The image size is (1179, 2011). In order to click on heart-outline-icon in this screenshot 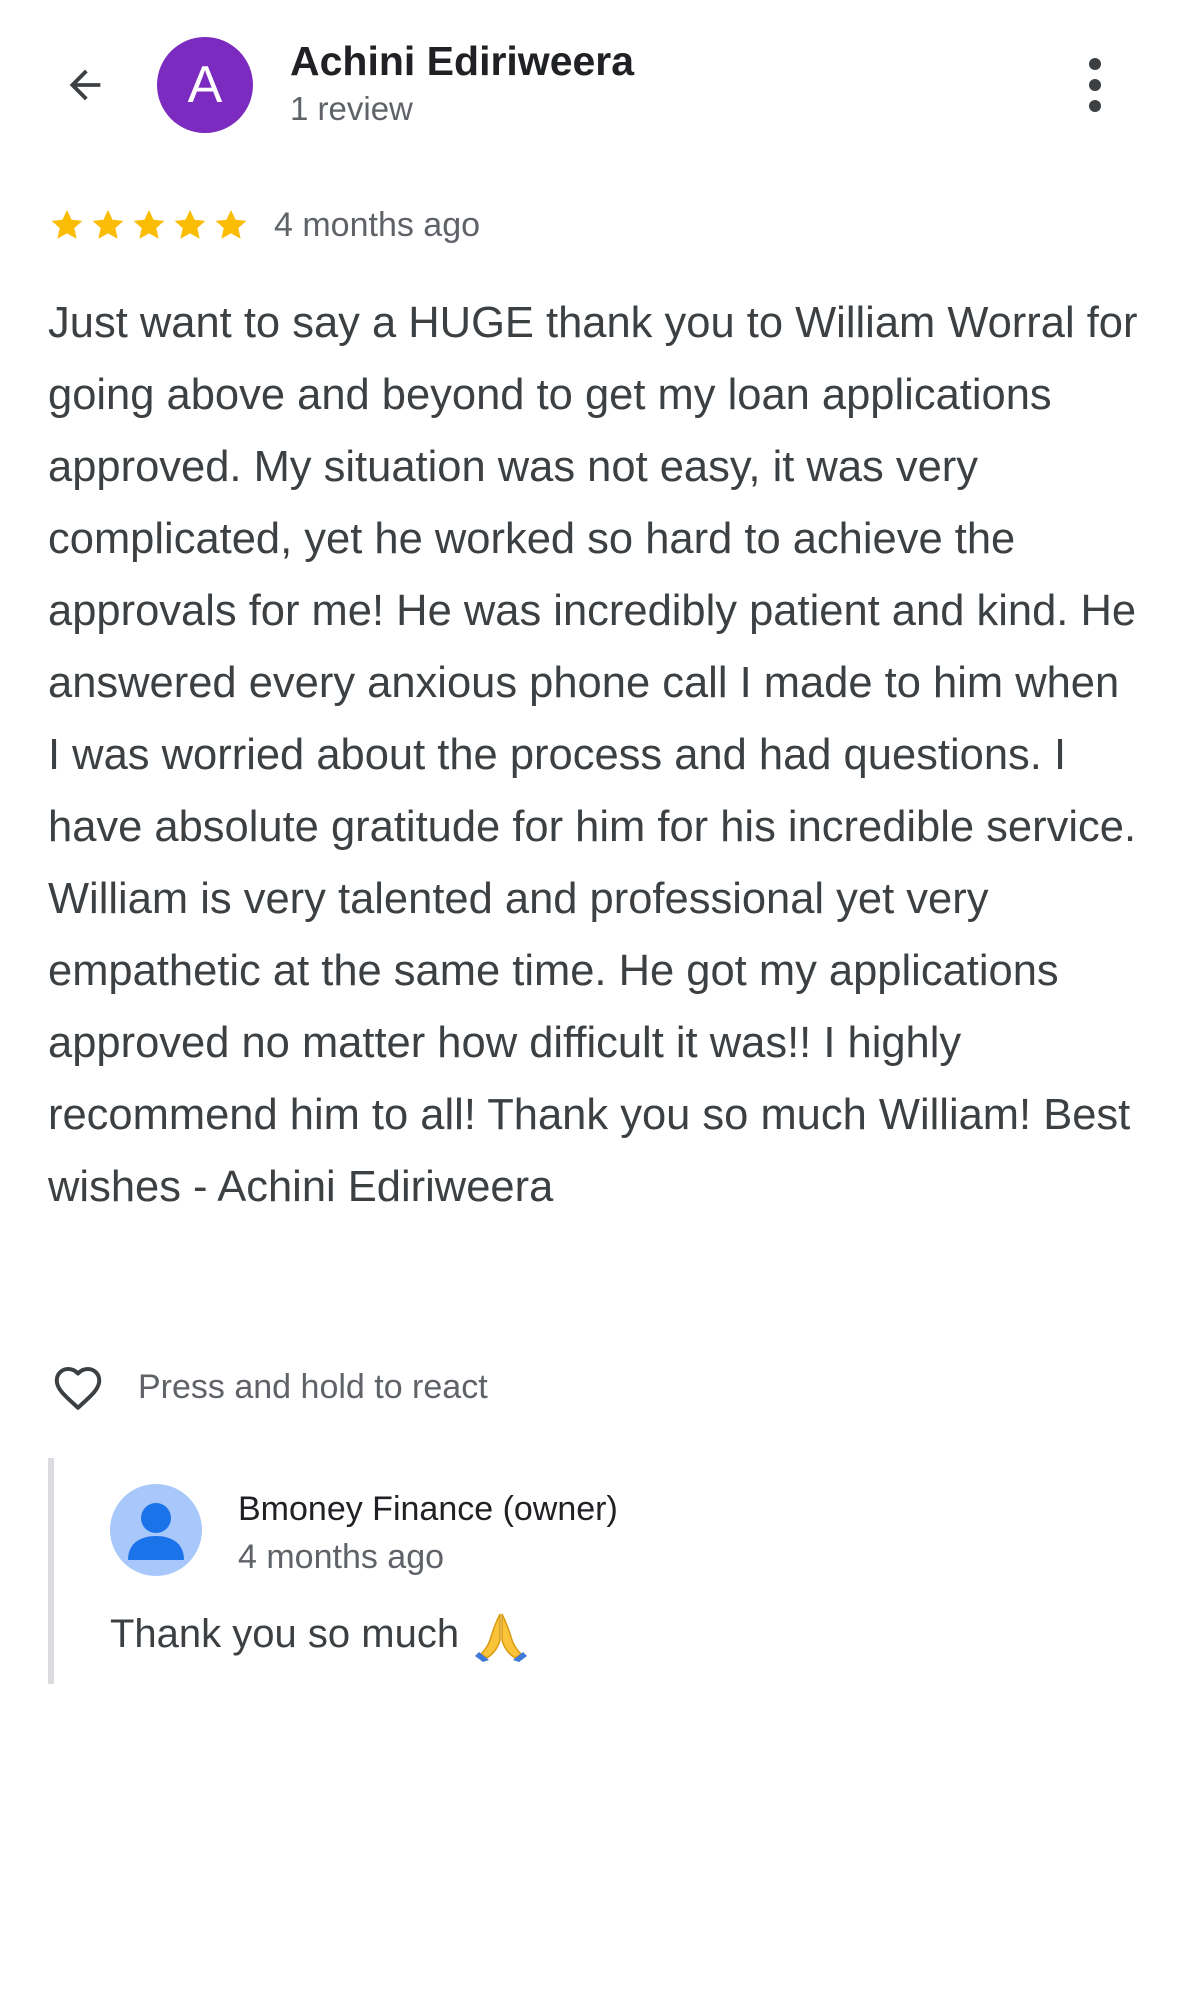, I will do `click(78, 1388)`.